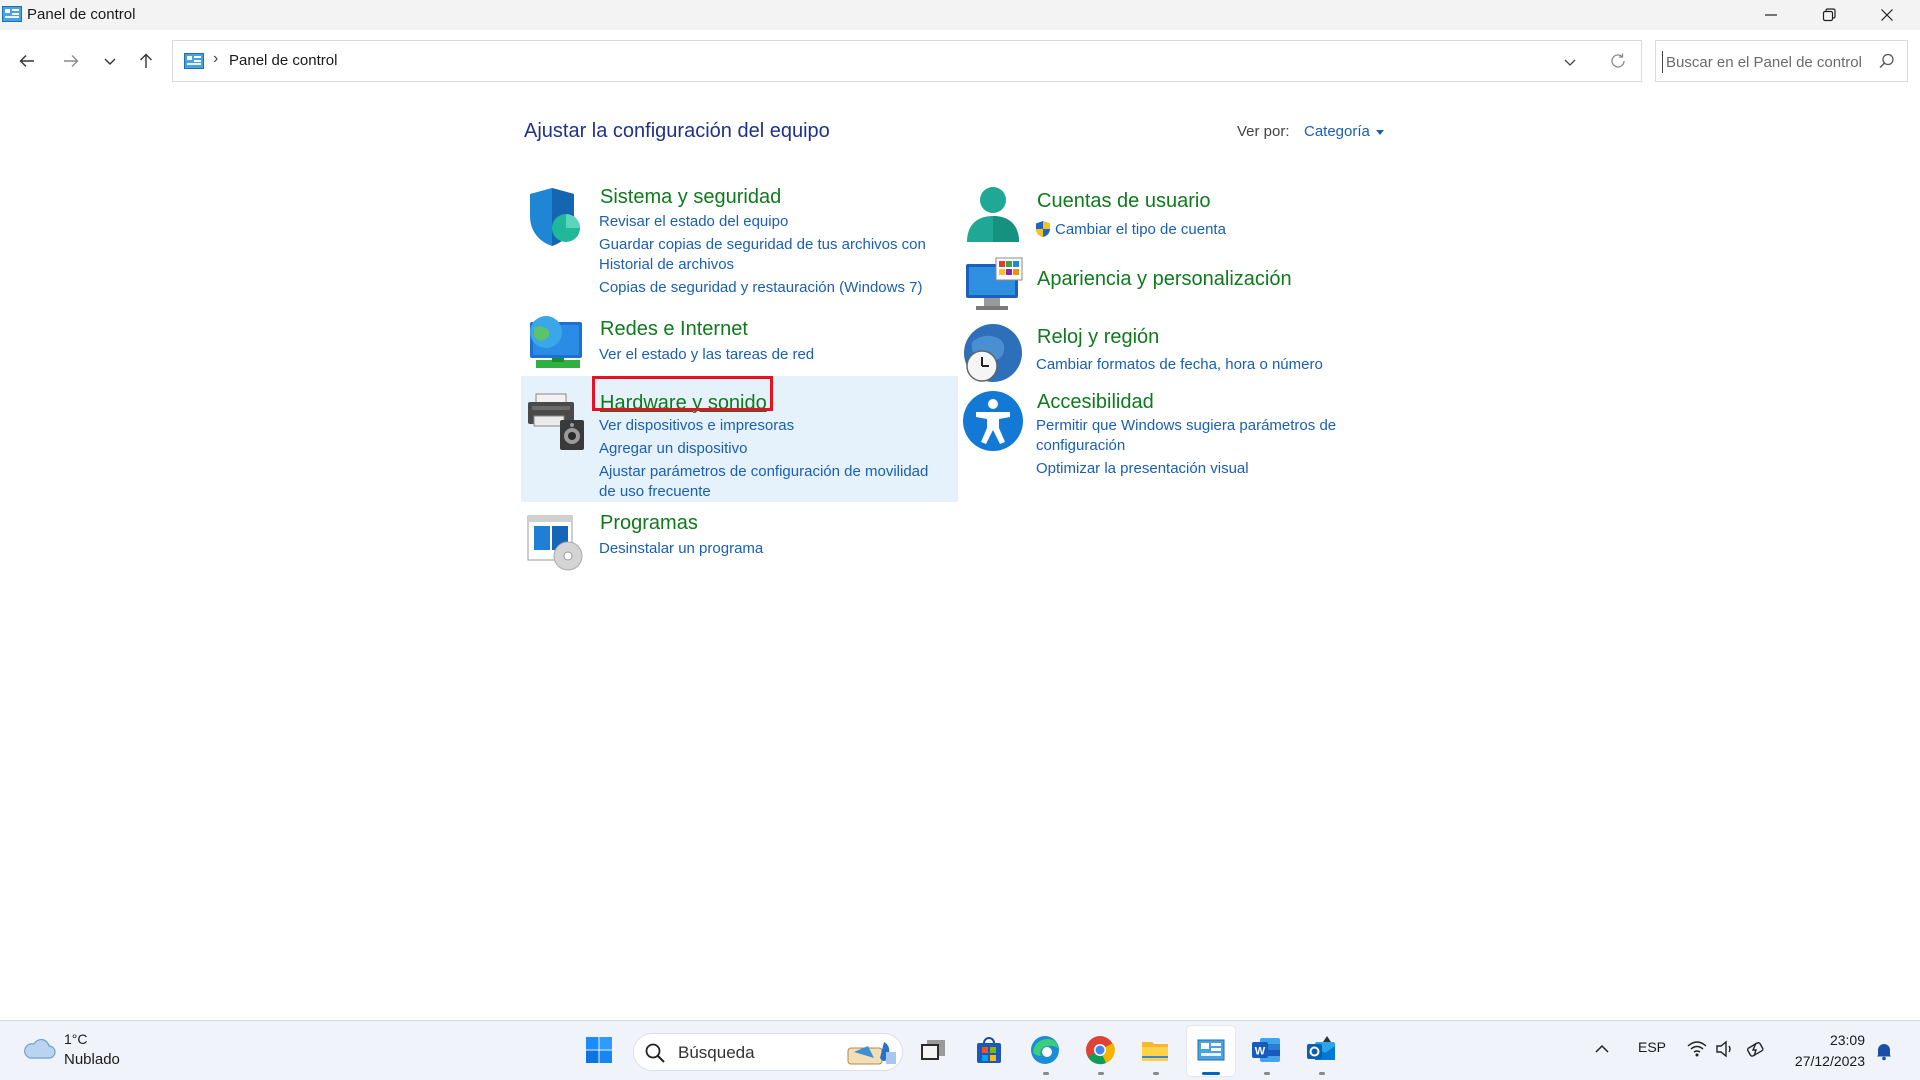  What do you see at coordinates (1652, 1047) in the screenshot?
I see `input-language: ESP` at bounding box center [1652, 1047].